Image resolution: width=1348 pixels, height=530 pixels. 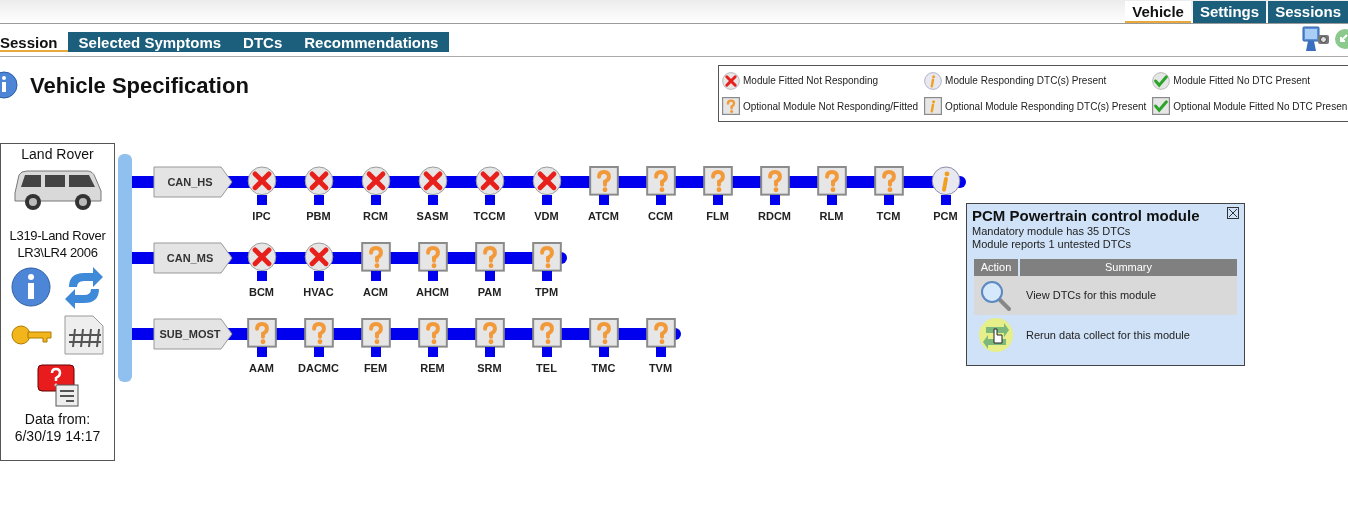 What do you see at coordinates (57, 436) in the screenshot?
I see `data-from-time: 6/30/19 14:17` at bounding box center [57, 436].